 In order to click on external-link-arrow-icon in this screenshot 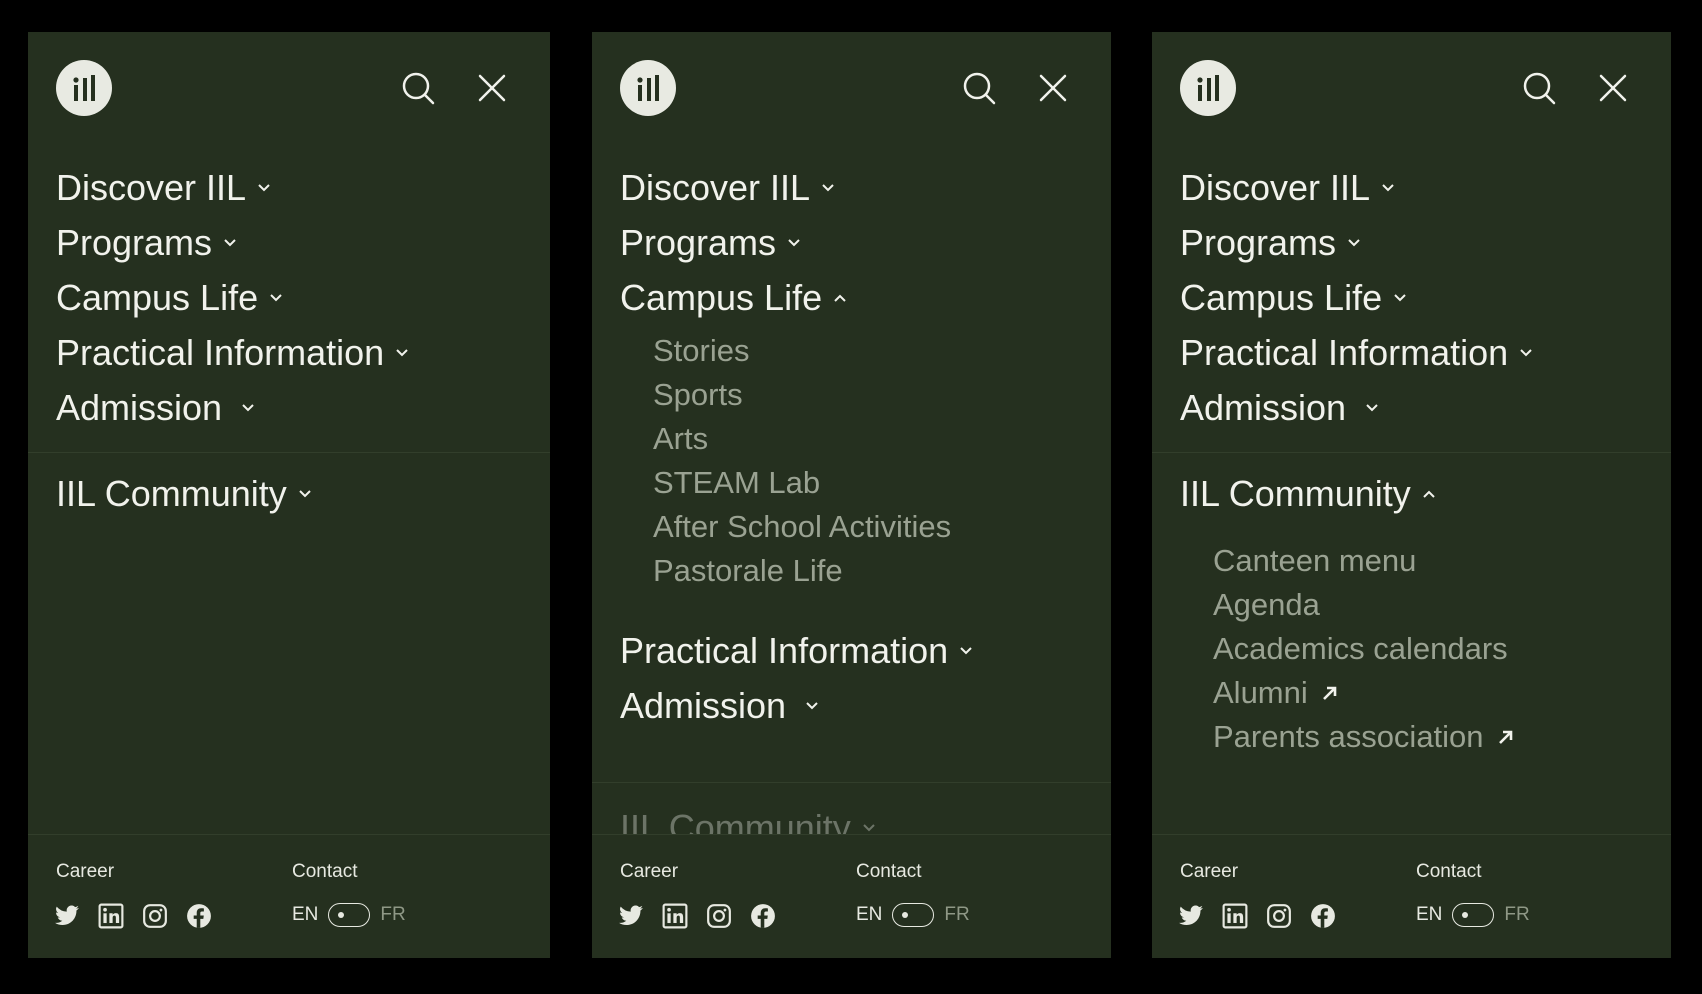, I will do `click(1505, 737)`.